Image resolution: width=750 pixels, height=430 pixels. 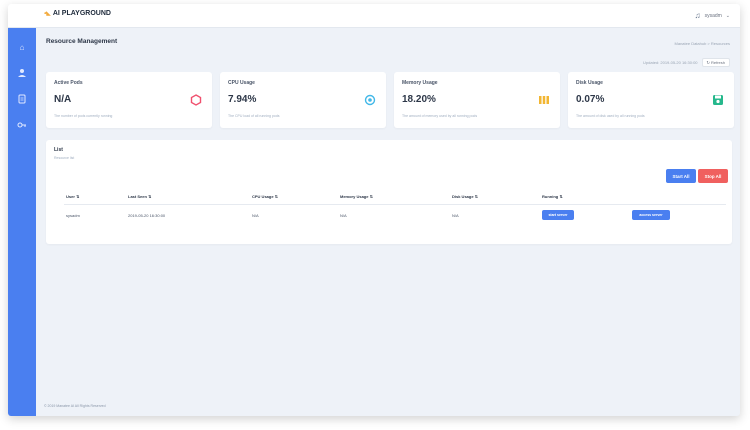 I want to click on list-title: List, so click(x=58, y=150).